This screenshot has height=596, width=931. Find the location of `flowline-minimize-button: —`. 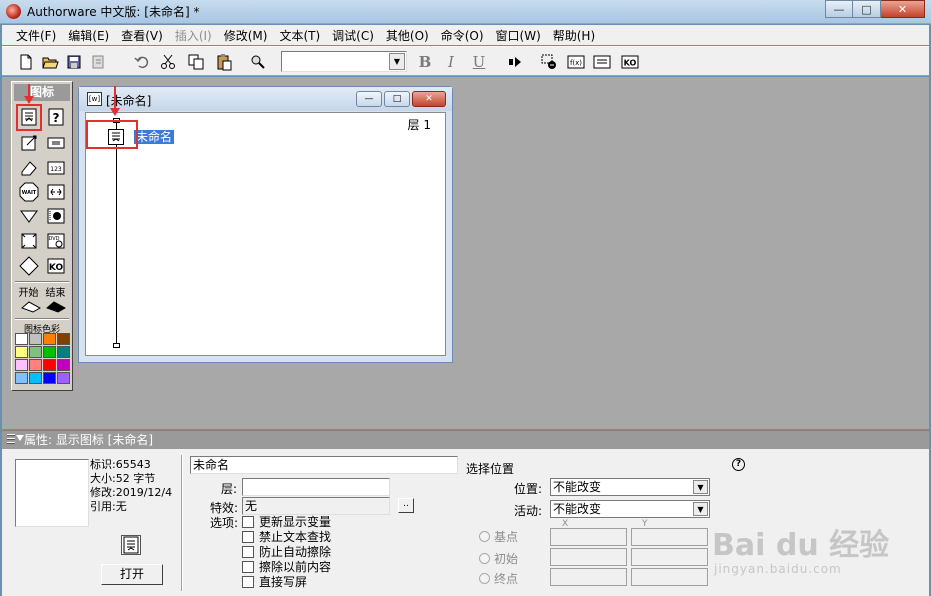

flowline-minimize-button: — is located at coordinates (369, 99).